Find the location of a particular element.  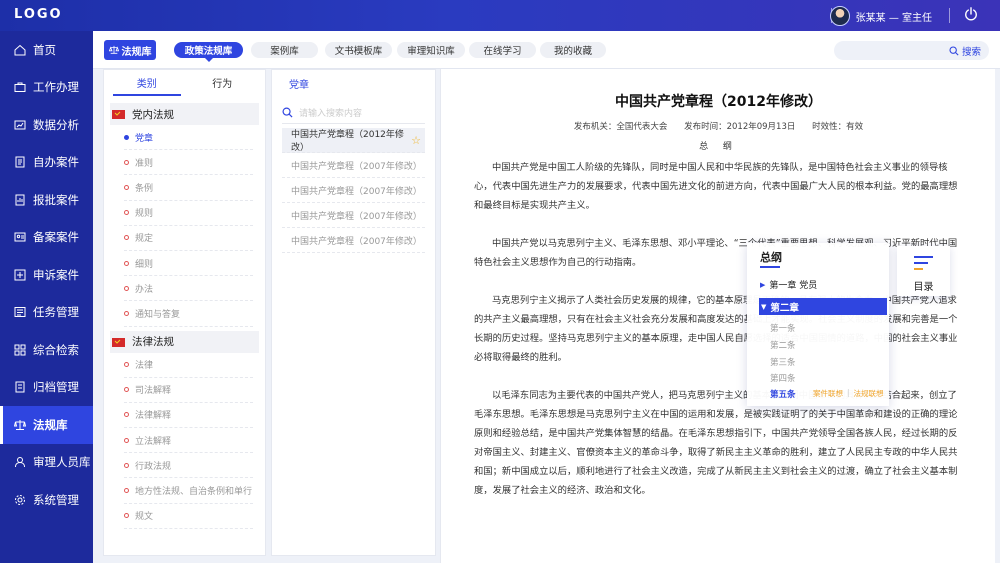

sidebar-item: 审理人员库 is located at coordinates (46, 463).